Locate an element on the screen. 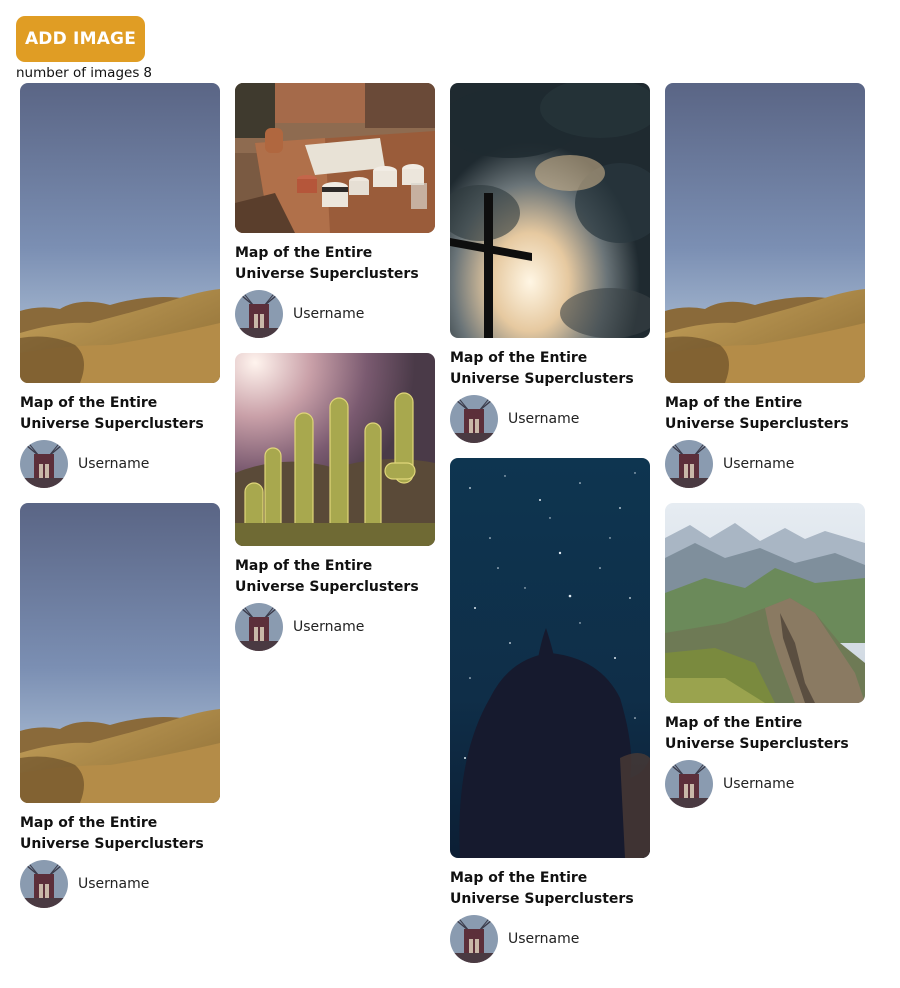 This screenshot has width=900, height=988. image-count-label: number of images is located at coordinates (78, 73).